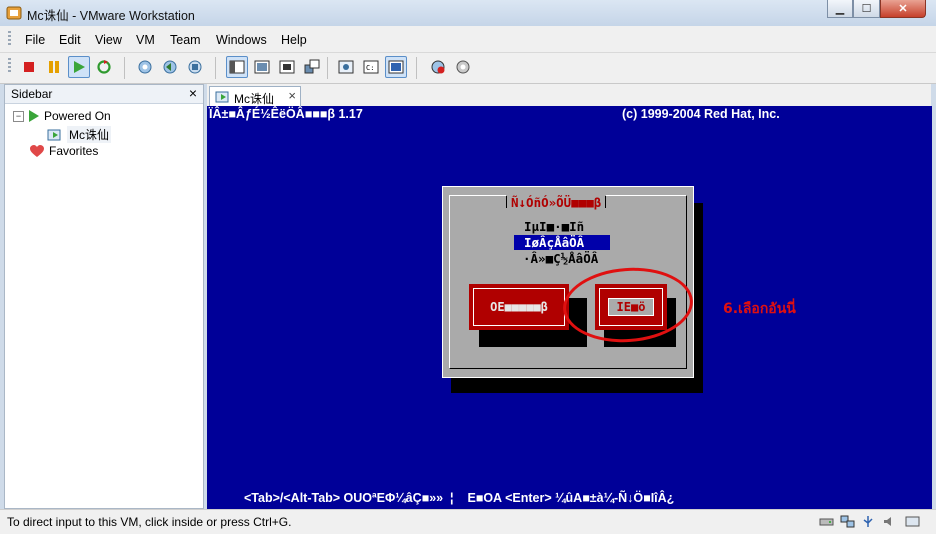  What do you see at coordinates (560, 258) in the screenshot?
I see `dialog-option-3: ·Â»■Ç½ÅâÖÂ` at bounding box center [560, 258].